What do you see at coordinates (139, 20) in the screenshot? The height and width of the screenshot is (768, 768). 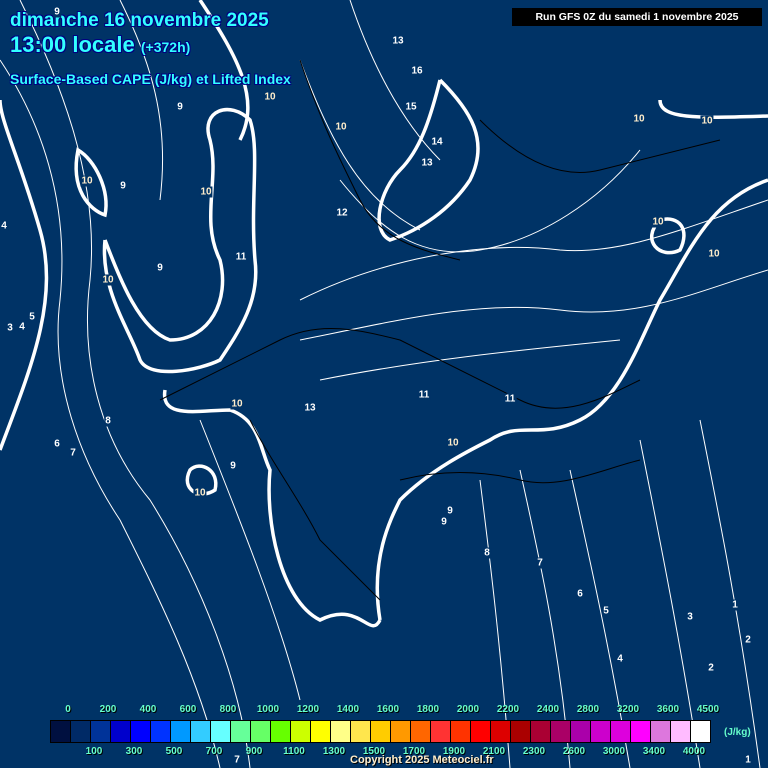 I see `forecast-date: dimanche 16 novembre 2025` at bounding box center [139, 20].